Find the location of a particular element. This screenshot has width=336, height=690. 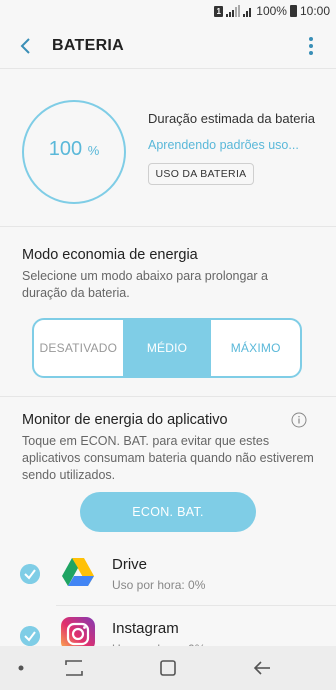

battery-icon is located at coordinates (293, 11).